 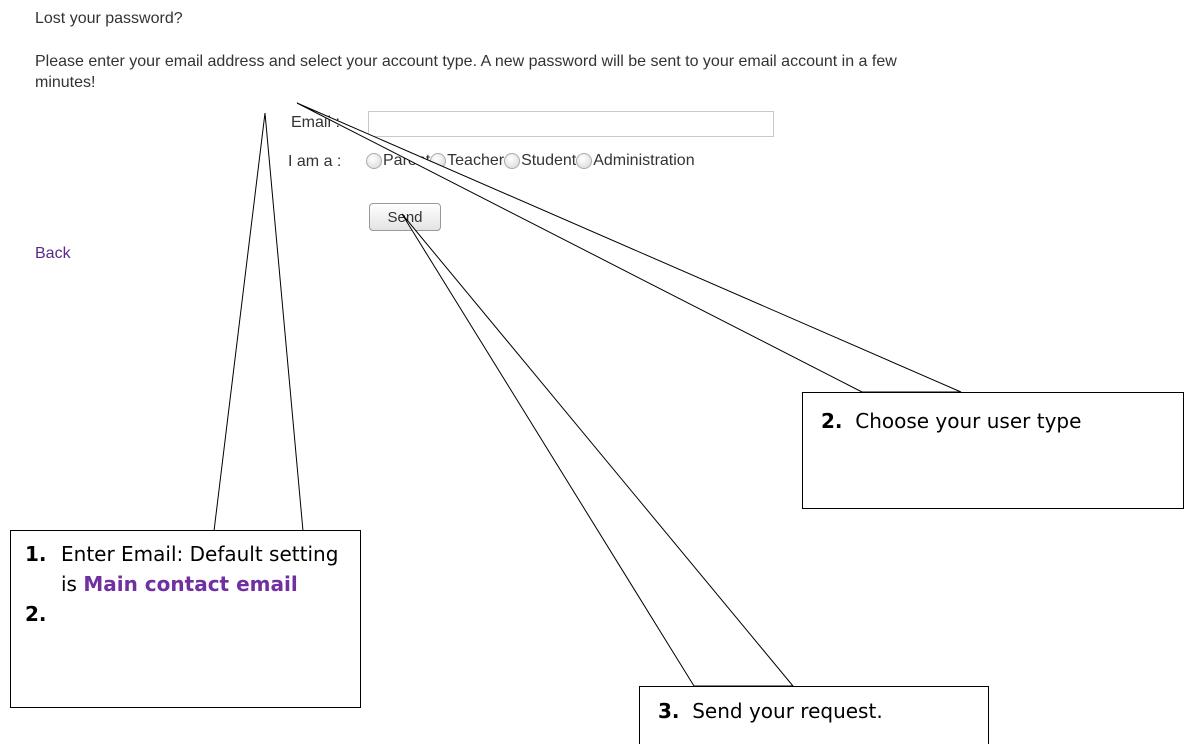 I want to click on callout3-number: 3., so click(x=669, y=711).